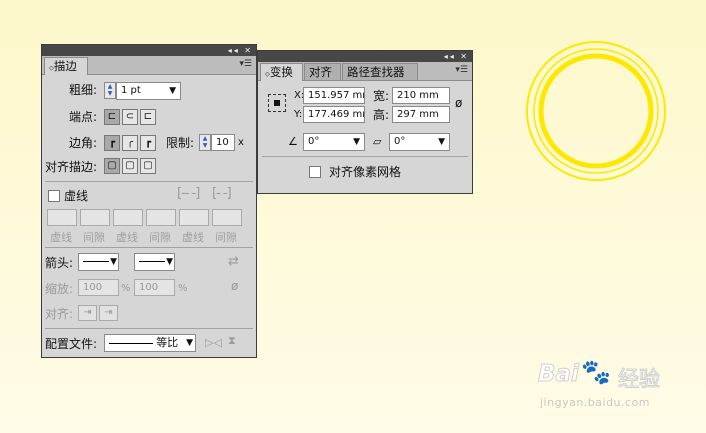 This screenshot has height=433, width=706. I want to click on profile-dropdown: 等比 ▼, so click(150, 343).